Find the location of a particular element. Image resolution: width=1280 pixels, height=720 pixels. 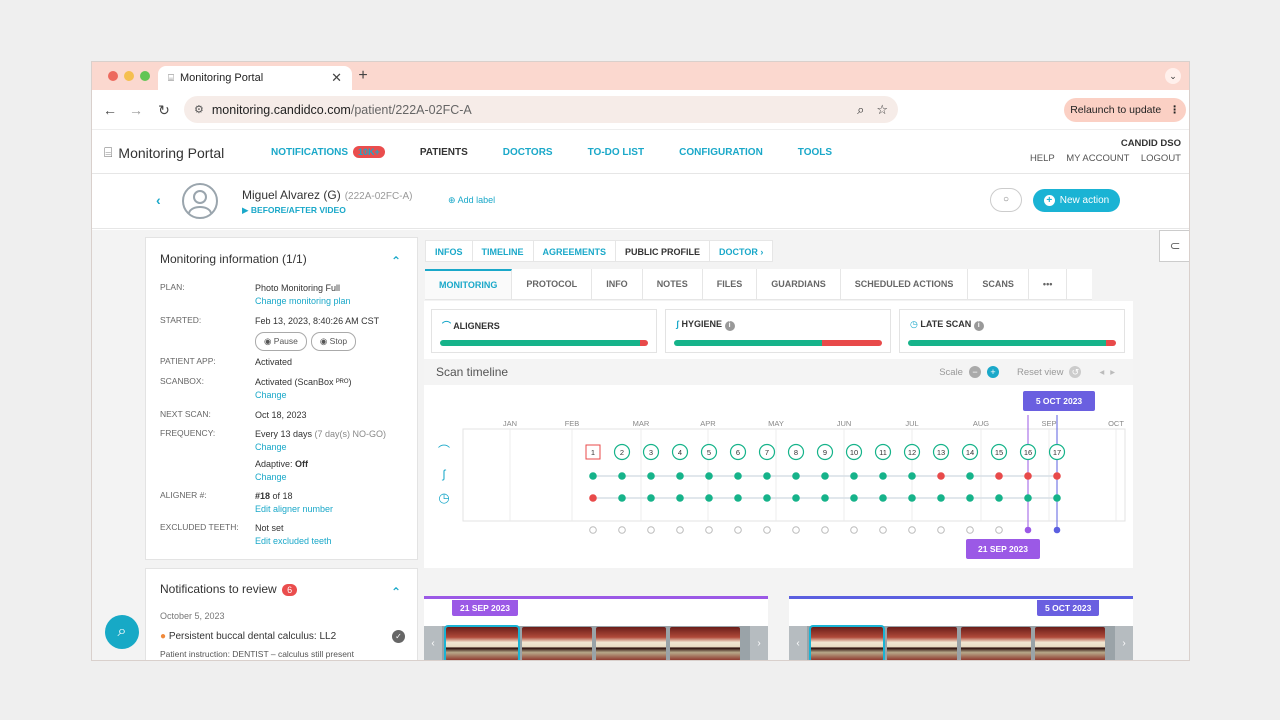

reset-view-button: Reset view is located at coordinates (1040, 372).